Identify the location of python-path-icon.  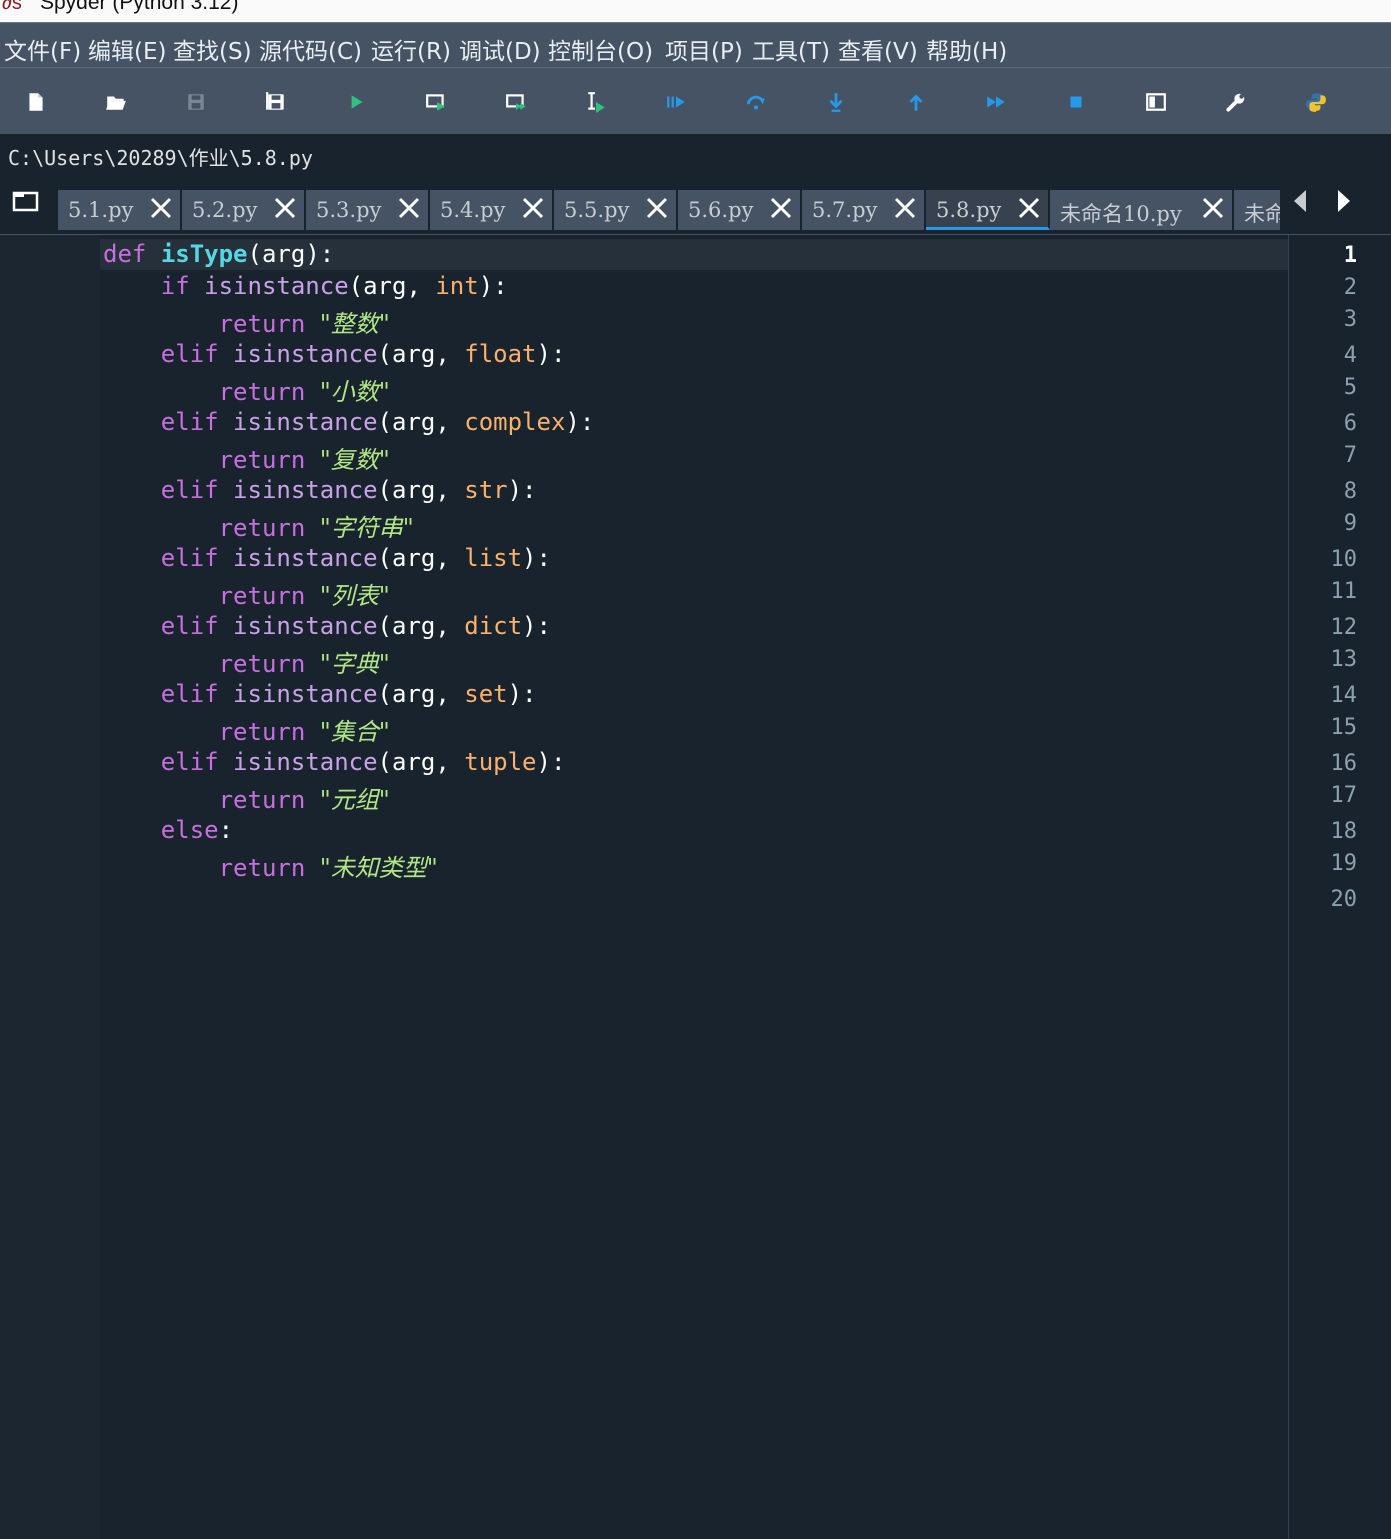
(1316, 102).